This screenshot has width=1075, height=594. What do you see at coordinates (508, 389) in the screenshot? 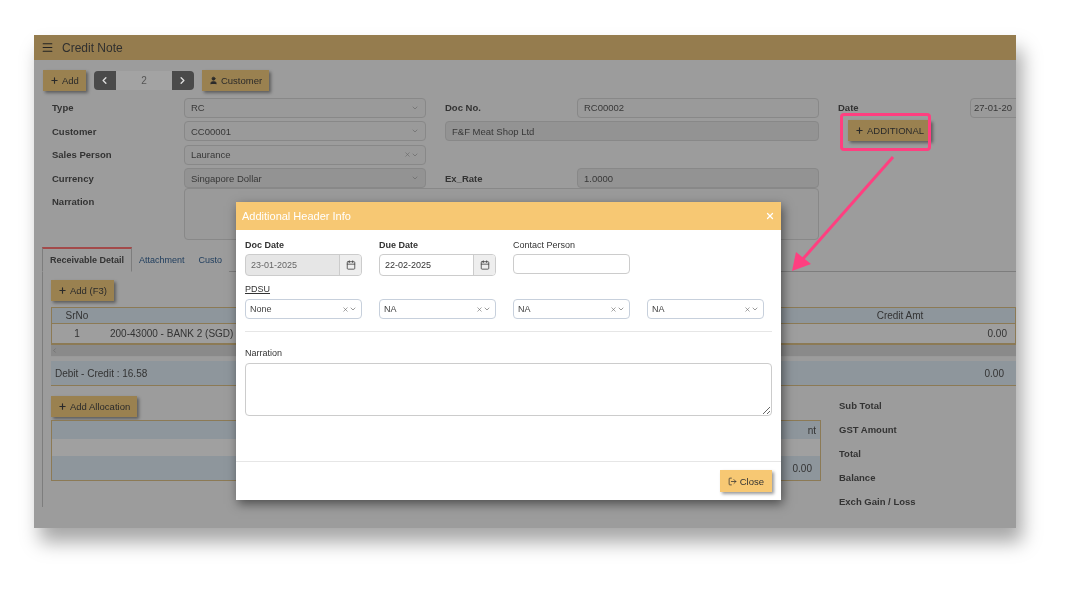
I see `narration-field` at bounding box center [508, 389].